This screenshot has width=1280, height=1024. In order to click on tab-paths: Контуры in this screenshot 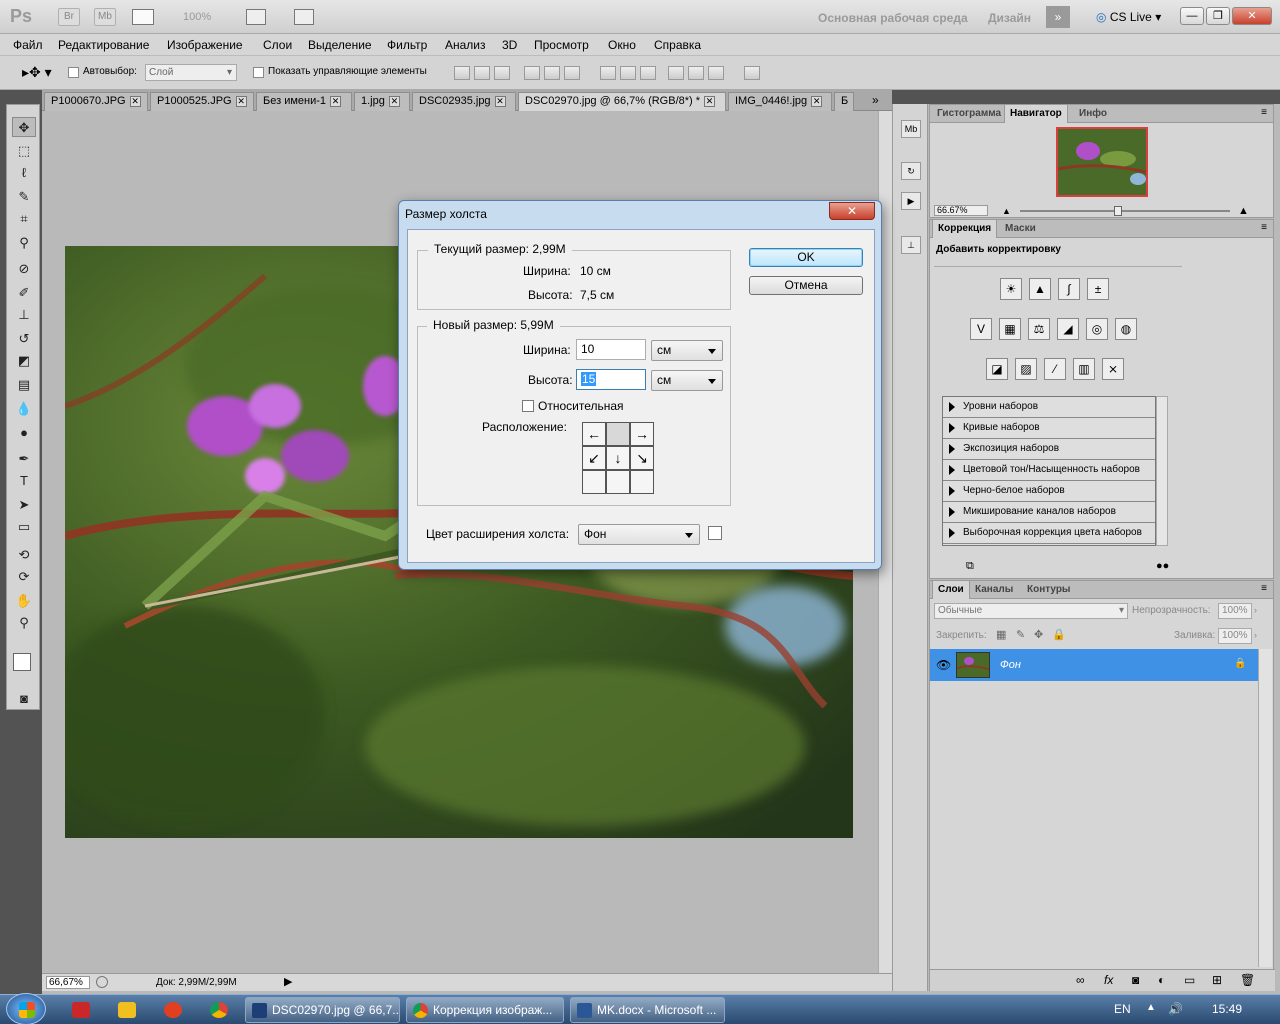, I will do `click(1048, 590)`.